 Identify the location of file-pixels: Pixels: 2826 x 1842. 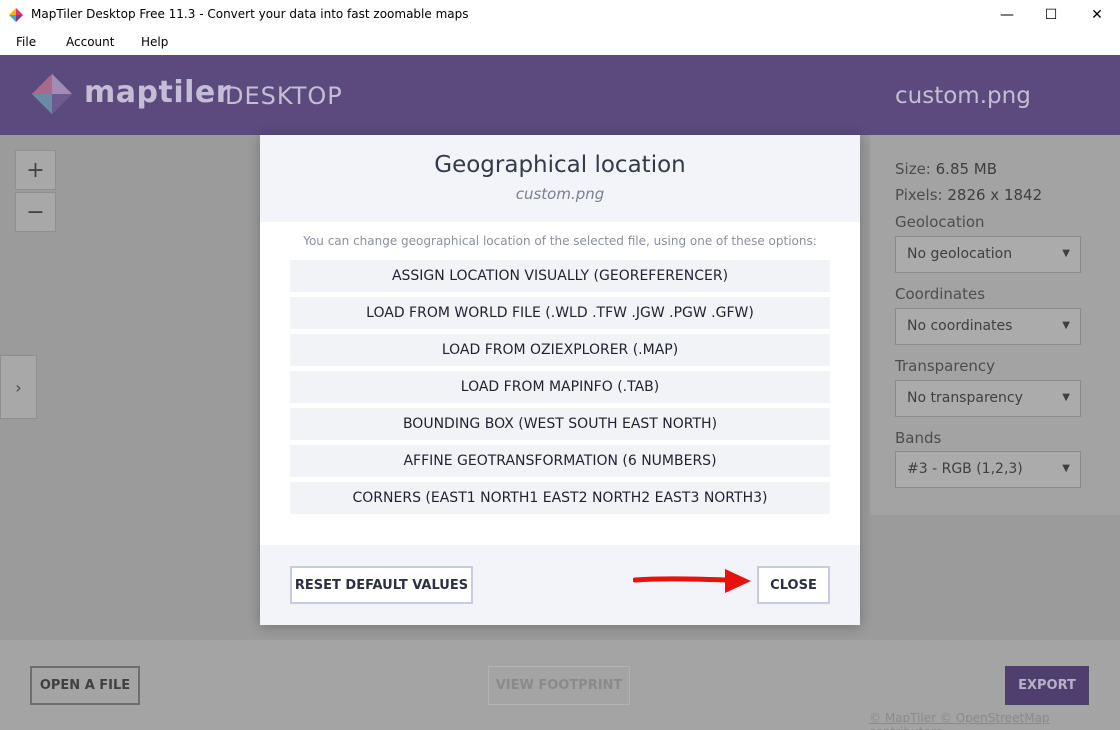
(968, 195).